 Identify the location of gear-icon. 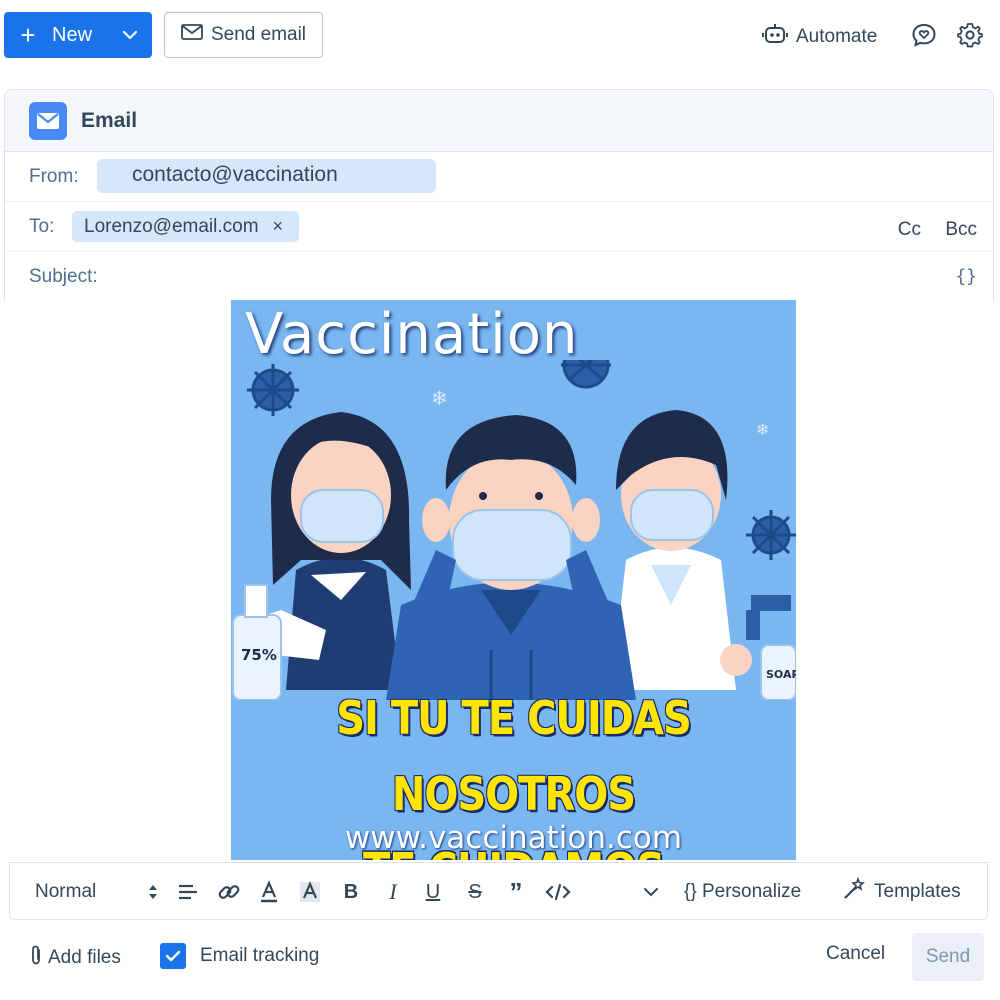
(970, 35).